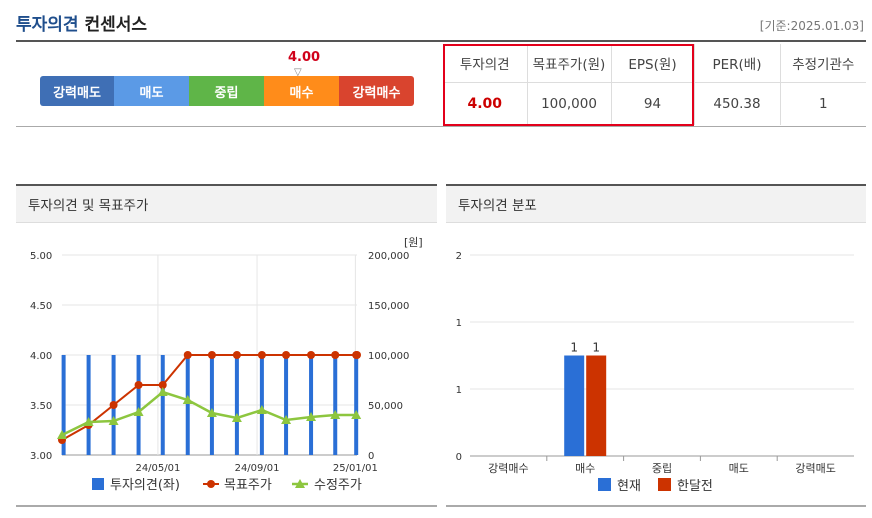 Image resolution: width=872 pixels, height=518 pixels. Describe the element at coordinates (304, 57) in the screenshot. I see `opinion-current-value: 4.00` at that location.